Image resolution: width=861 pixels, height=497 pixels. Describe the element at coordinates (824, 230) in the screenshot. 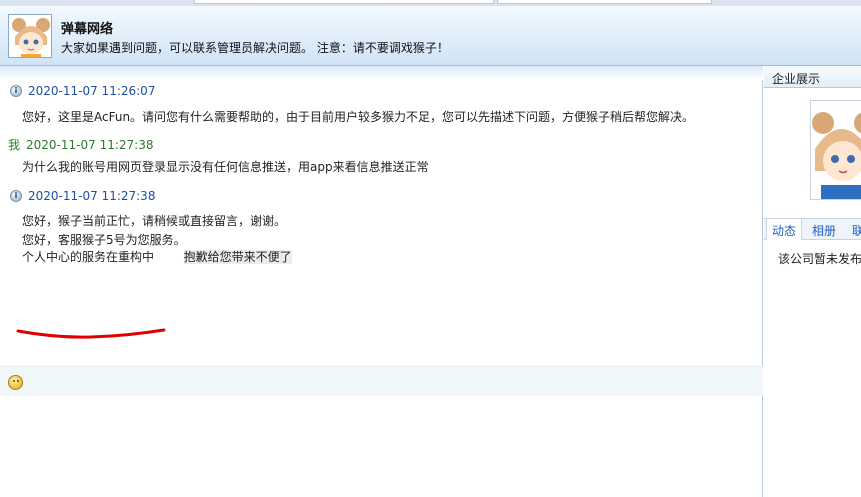

I see `tab-album: 相册` at that location.